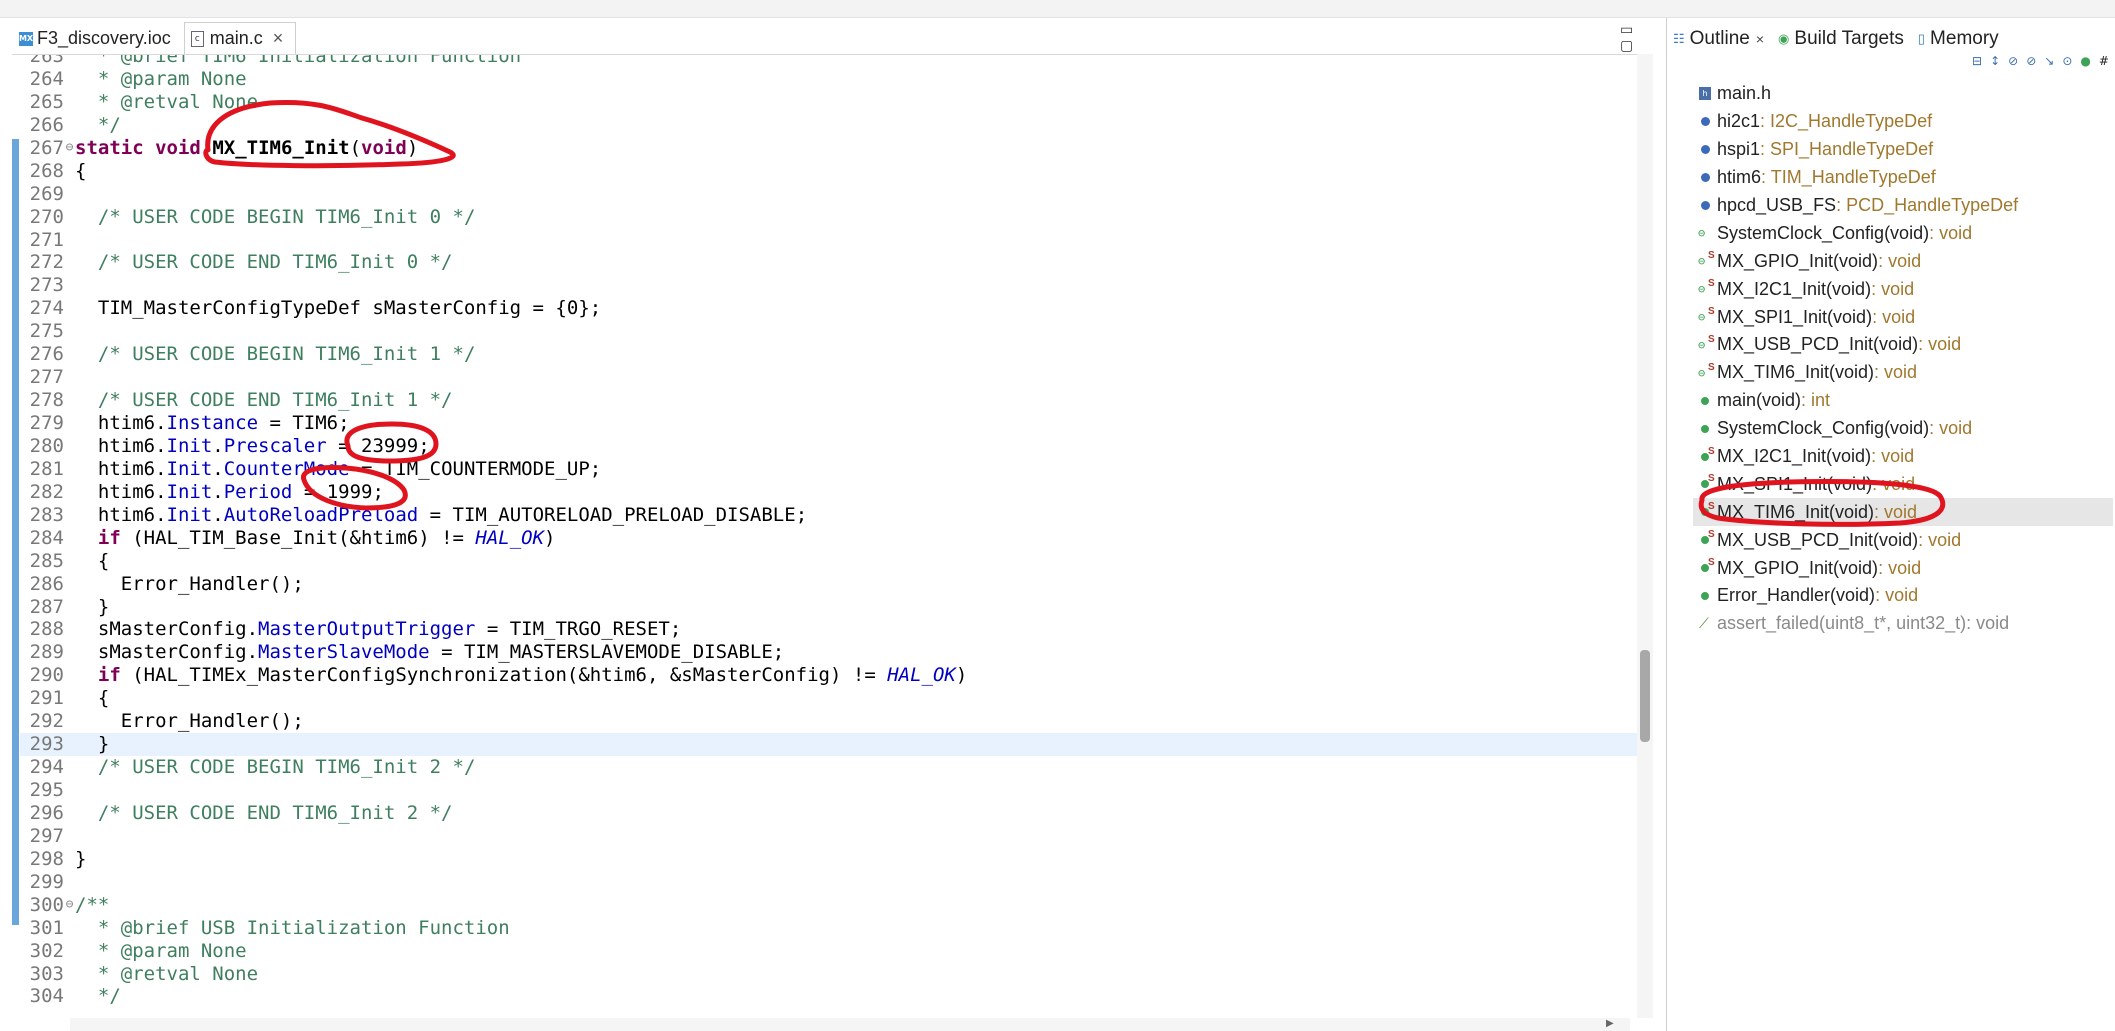 The height and width of the screenshot is (1031, 2115). I want to click on outline-item: main(void) : int, so click(1903, 401).